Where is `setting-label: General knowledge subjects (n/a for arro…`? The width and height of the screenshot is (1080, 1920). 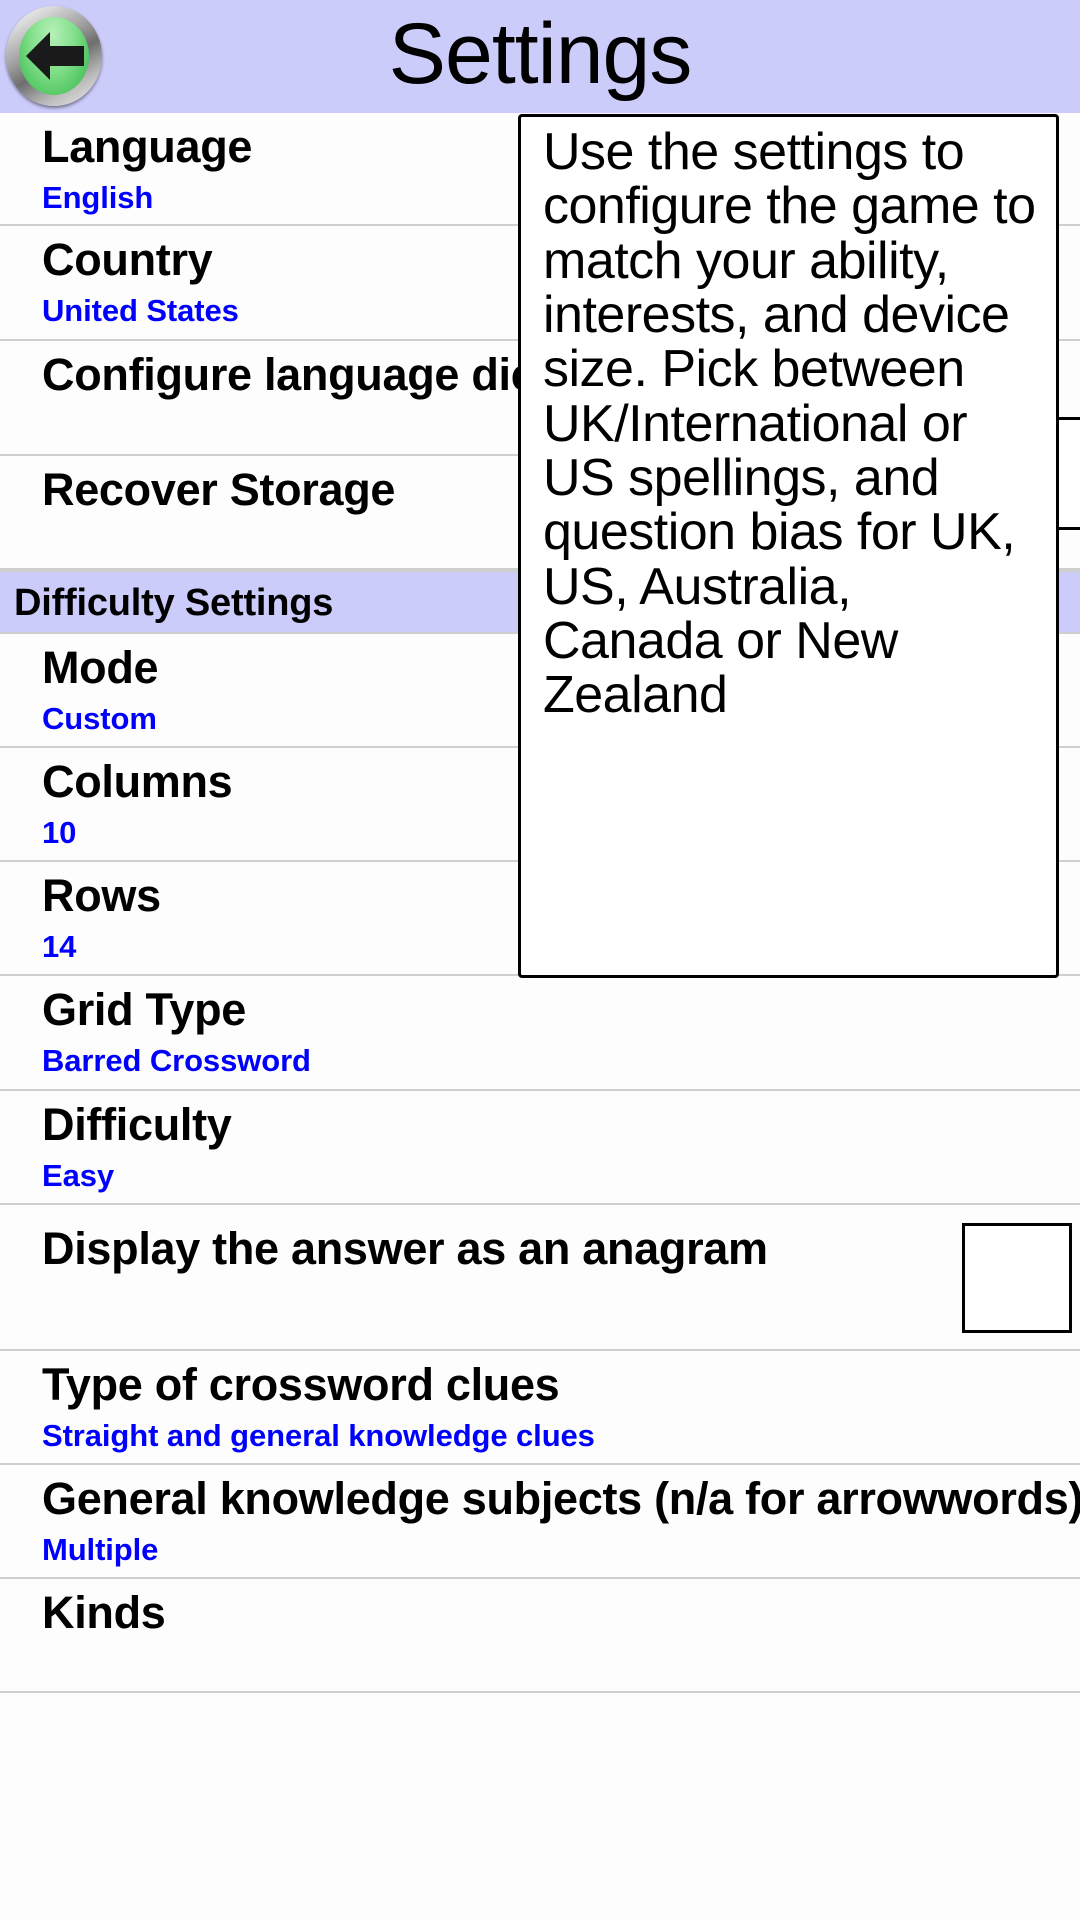
setting-label: General knowledge subjects (n/a for arro… is located at coordinates (561, 1498).